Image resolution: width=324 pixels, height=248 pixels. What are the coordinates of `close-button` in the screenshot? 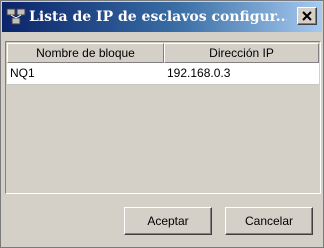 It's located at (307, 16).